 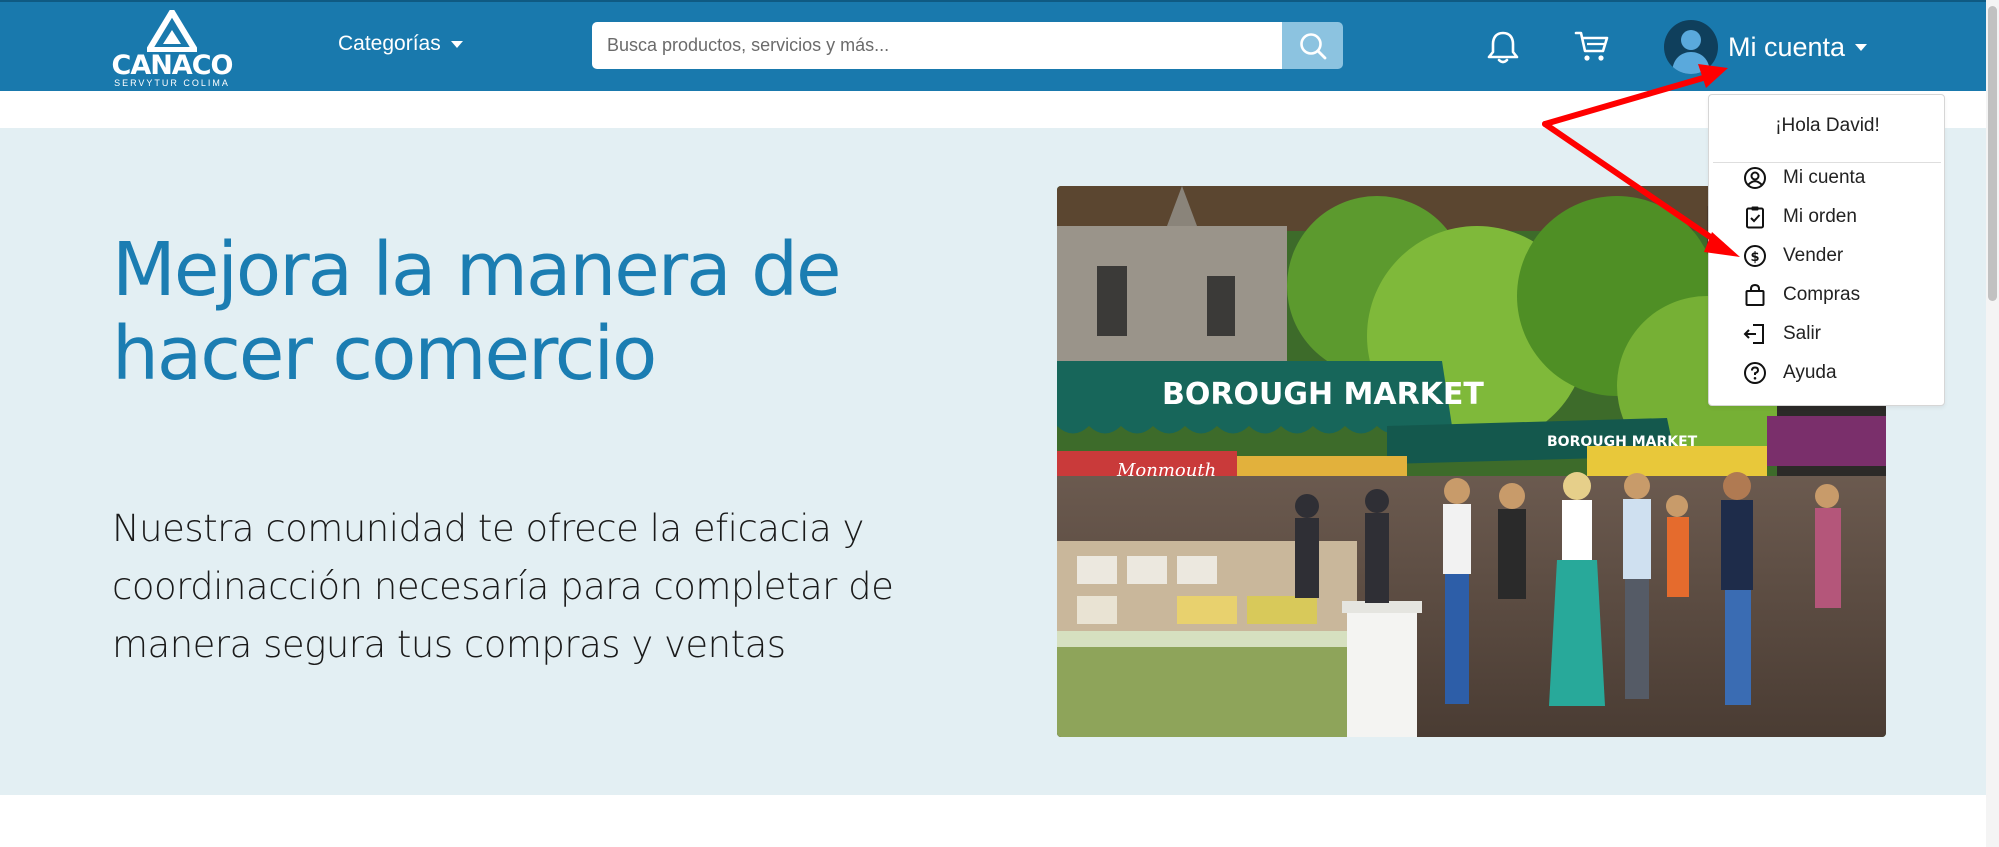 What do you see at coordinates (1641, 160) in the screenshot?
I see `annotation-arrows` at bounding box center [1641, 160].